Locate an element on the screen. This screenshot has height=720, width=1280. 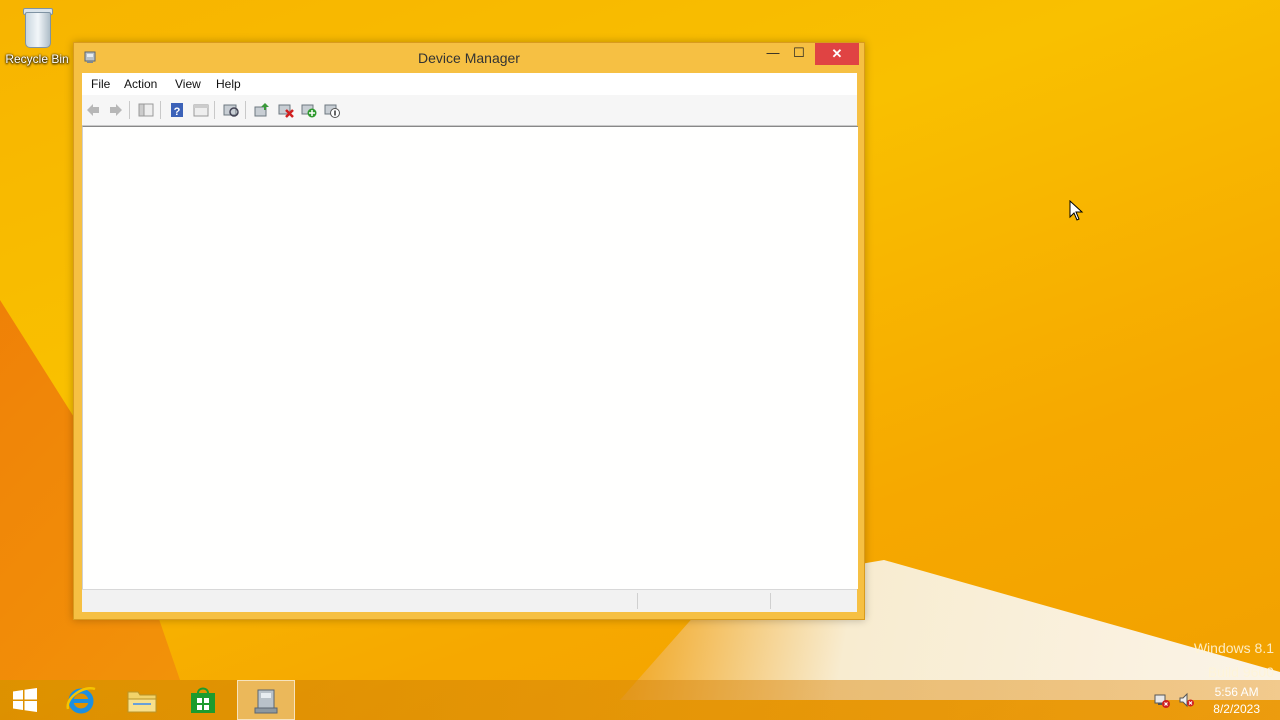
file-explorer-taskbar-button is located at coordinates (142, 700).